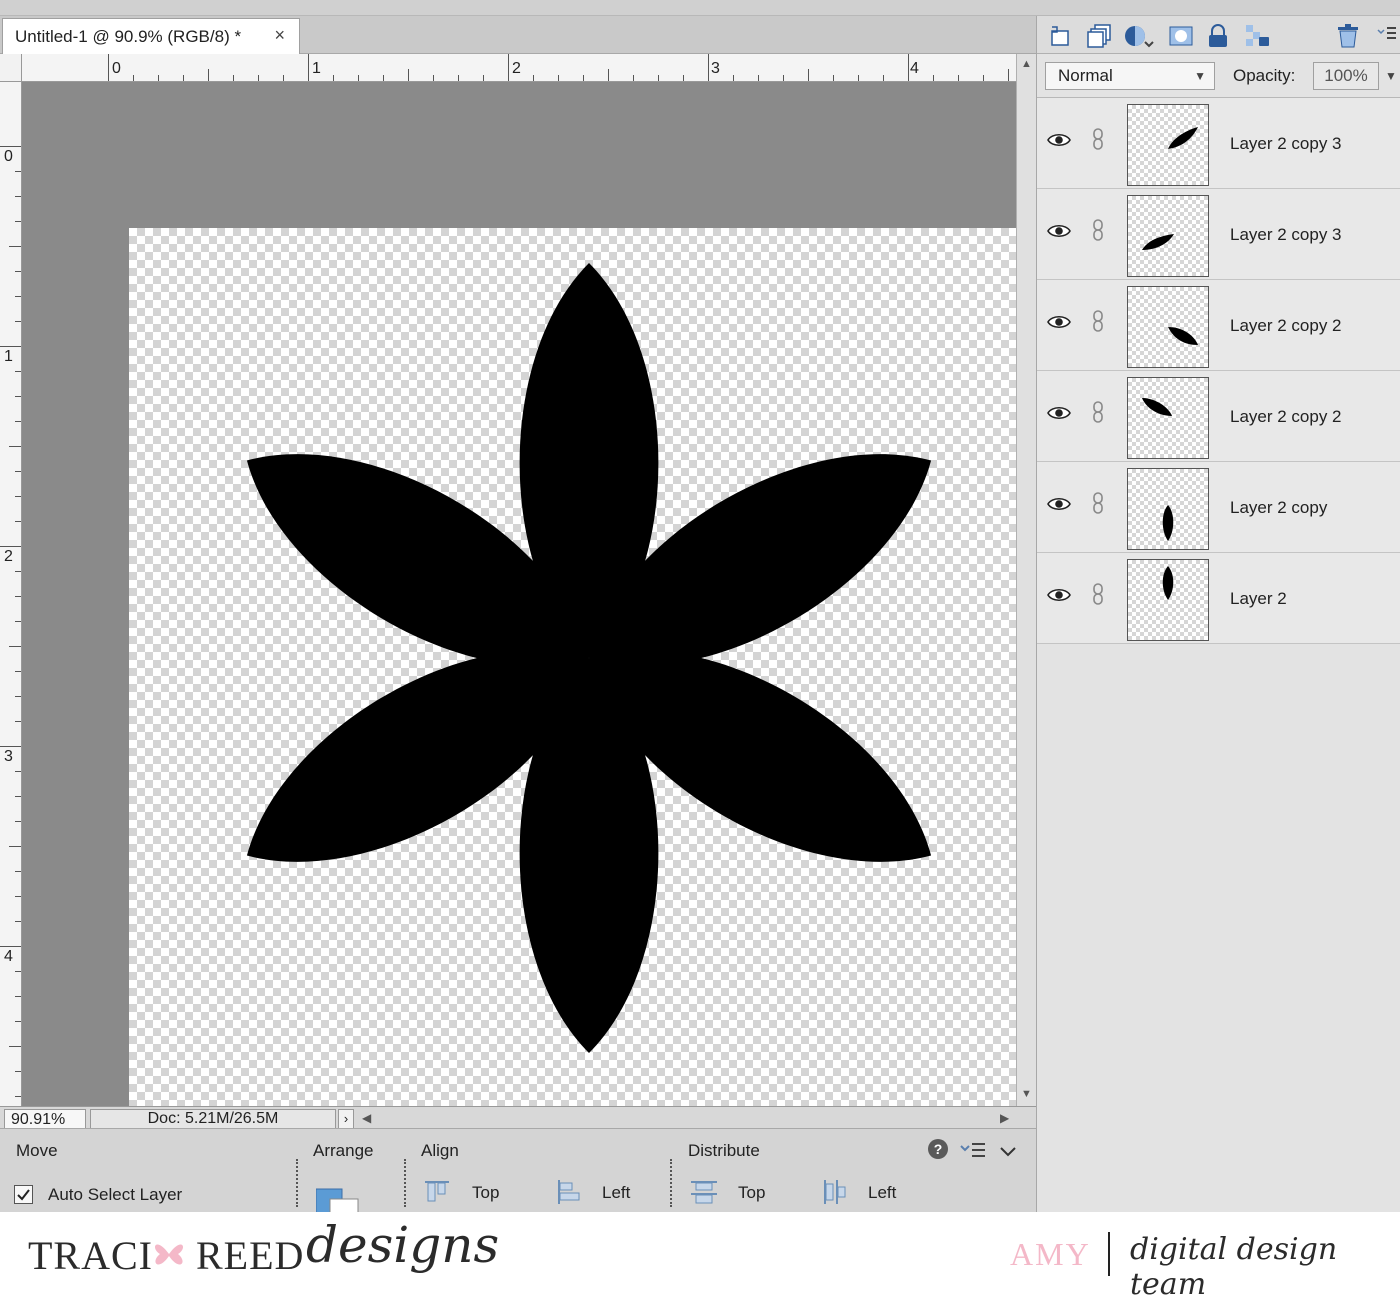 The width and height of the screenshot is (1400, 1302). Describe the element at coordinates (1008, 1153) in the screenshot. I see `collapse-options-icon` at that location.